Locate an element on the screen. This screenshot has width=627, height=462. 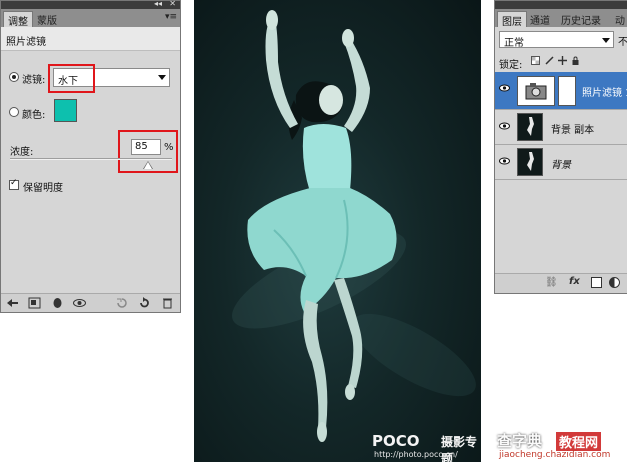
lock-pixels-icon is located at coordinates (549, 60).